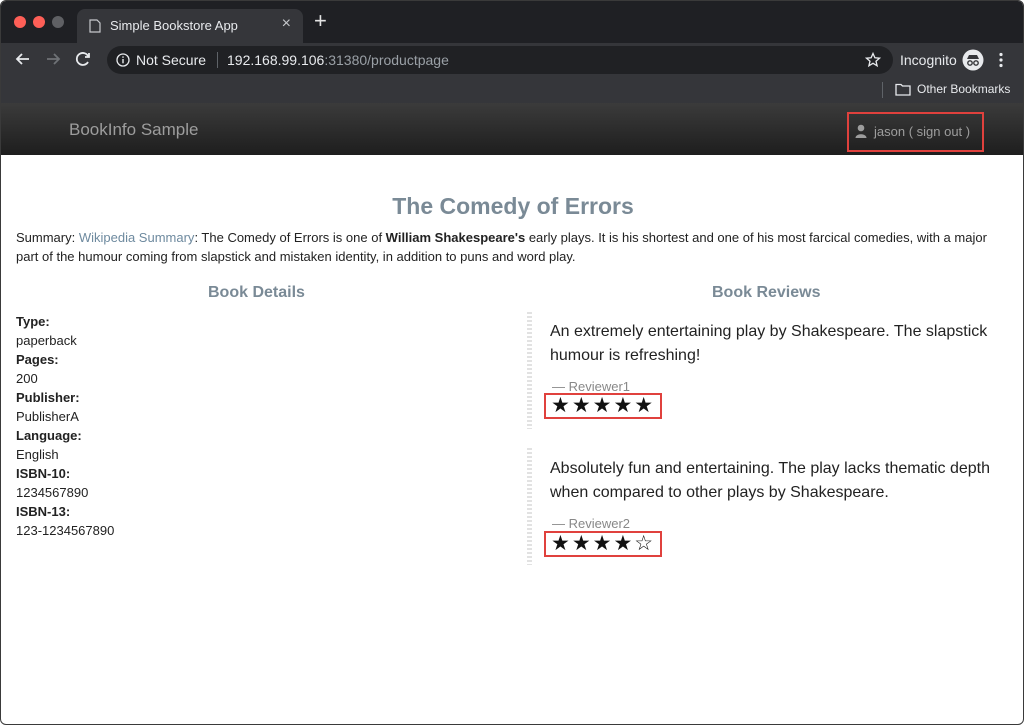 This screenshot has height=725, width=1024. Describe the element at coordinates (512, 129) in the screenshot. I see `app-navbar: BookInfo Sample jason ( sign out )` at that location.